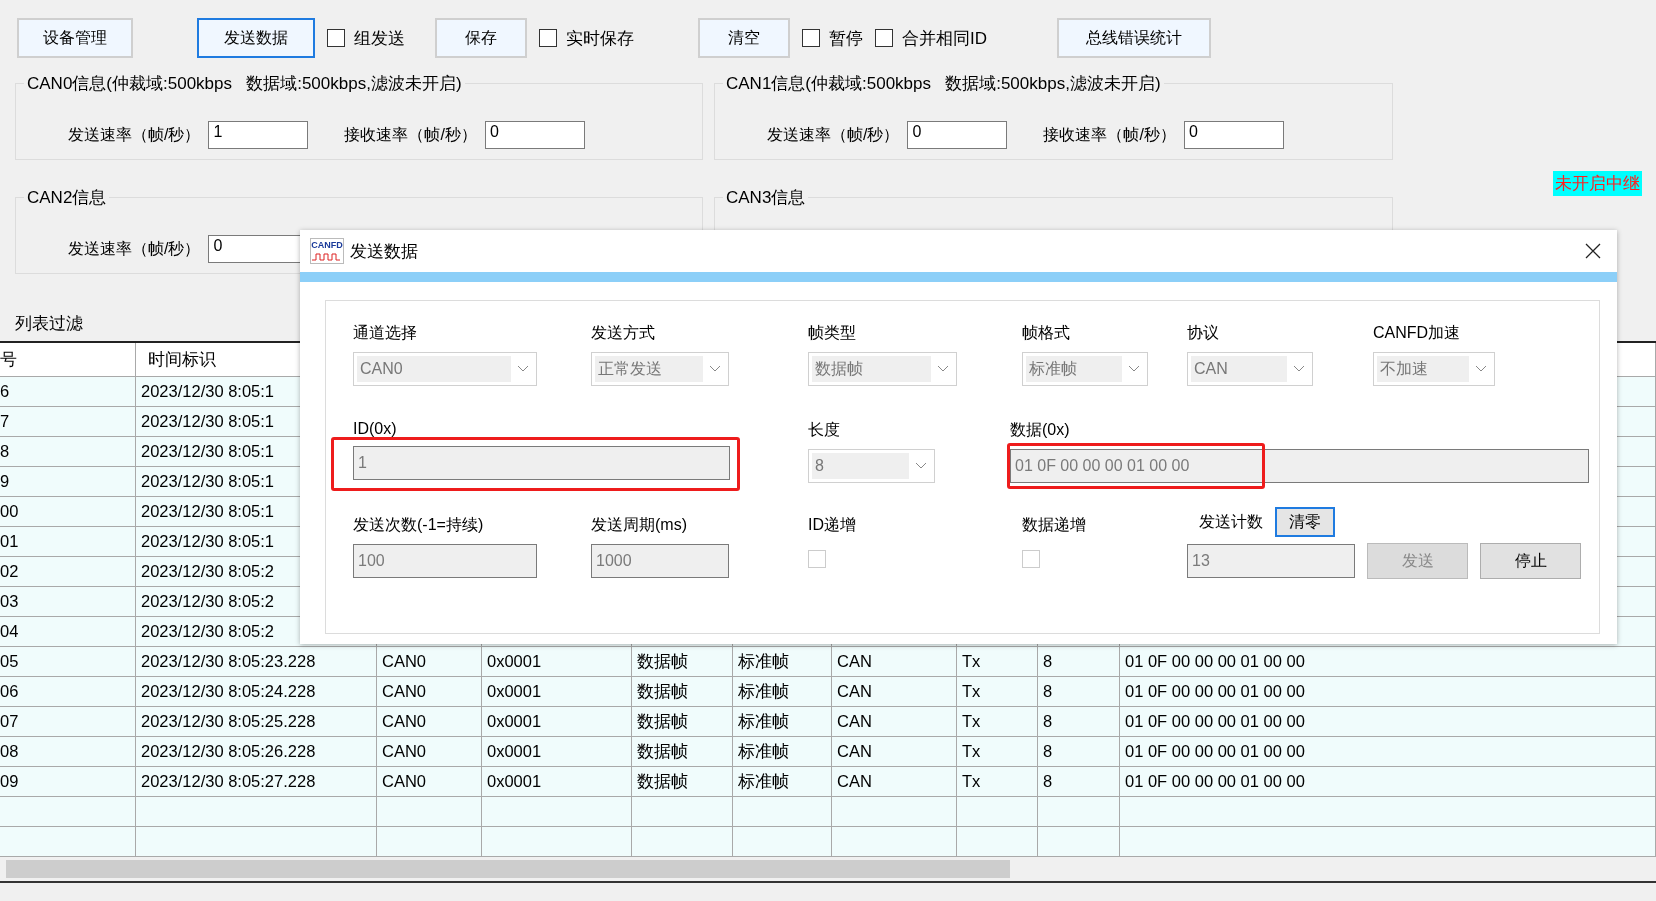 Image resolution: width=1656 pixels, height=901 pixels. I want to click on field-label: ID(0x), so click(375, 429).